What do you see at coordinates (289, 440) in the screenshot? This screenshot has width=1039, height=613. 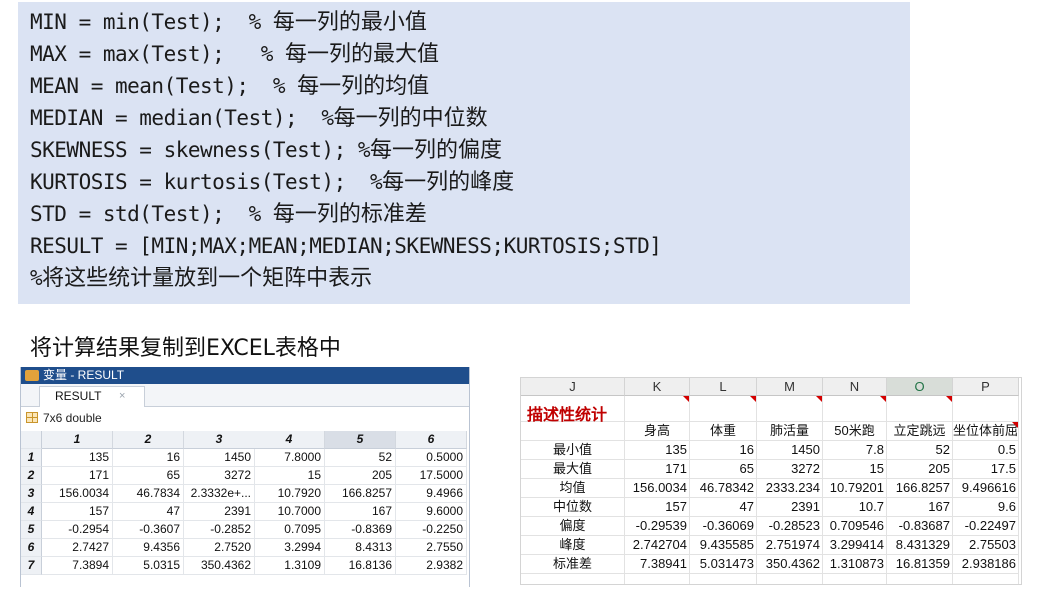 I see `column-header: 4` at bounding box center [289, 440].